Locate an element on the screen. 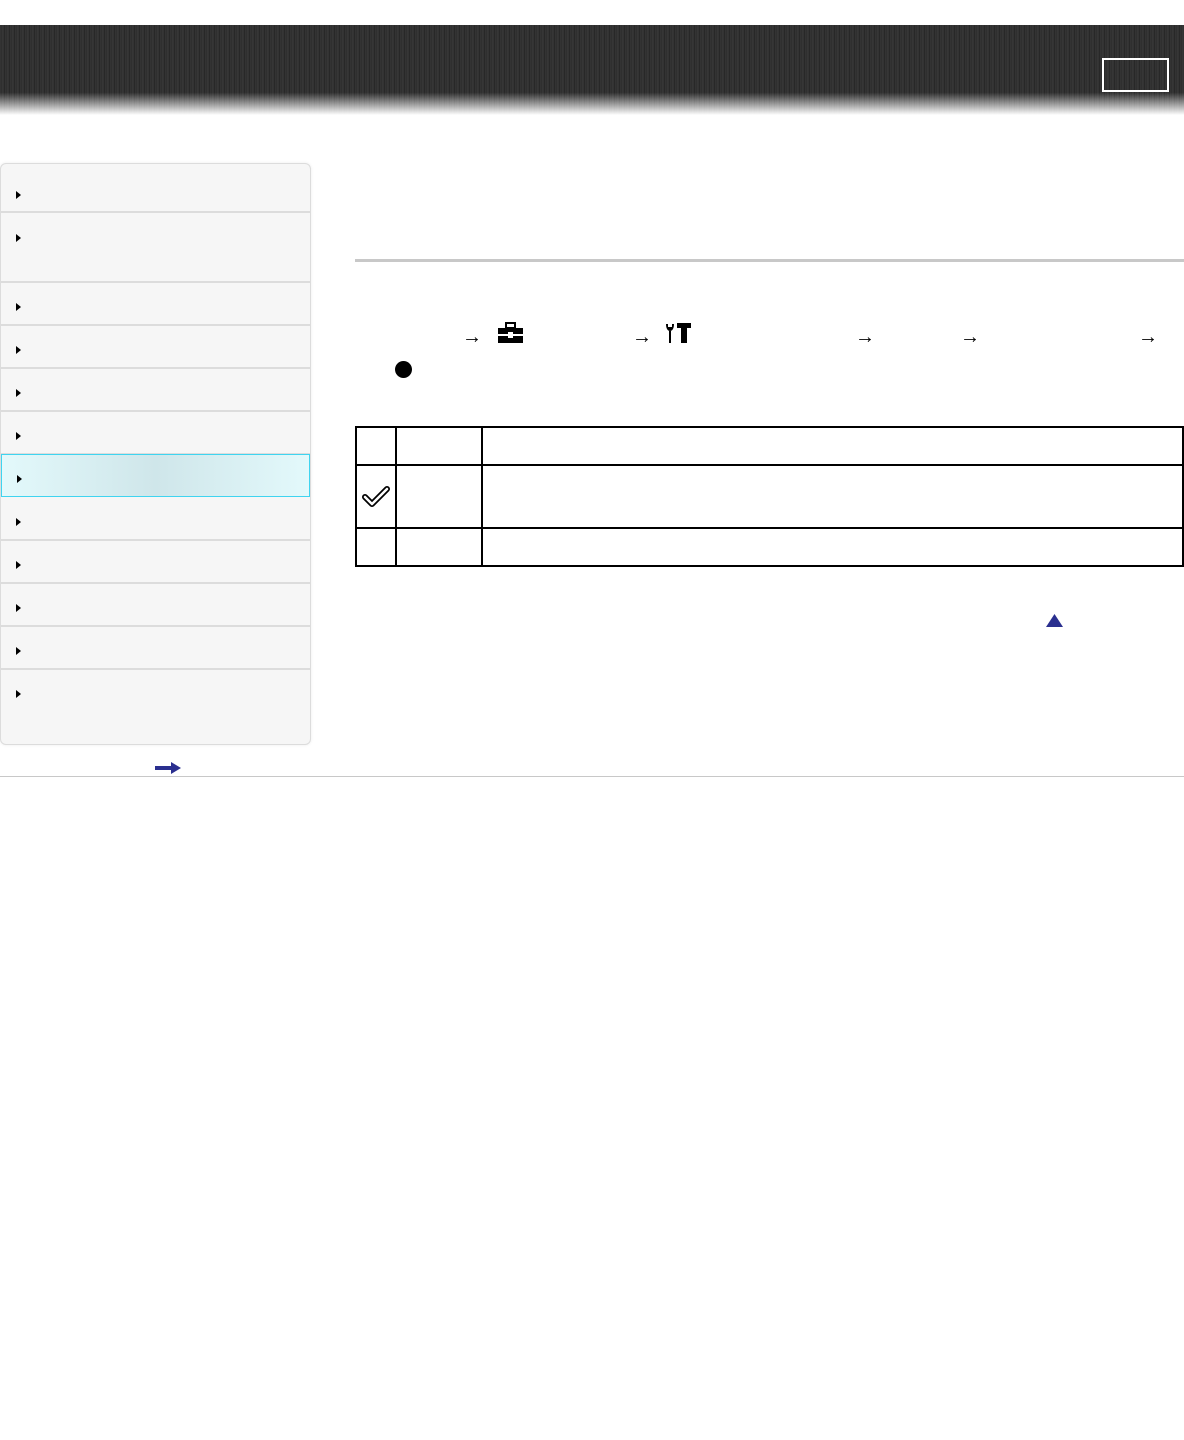  options-table is located at coordinates (769, 496).